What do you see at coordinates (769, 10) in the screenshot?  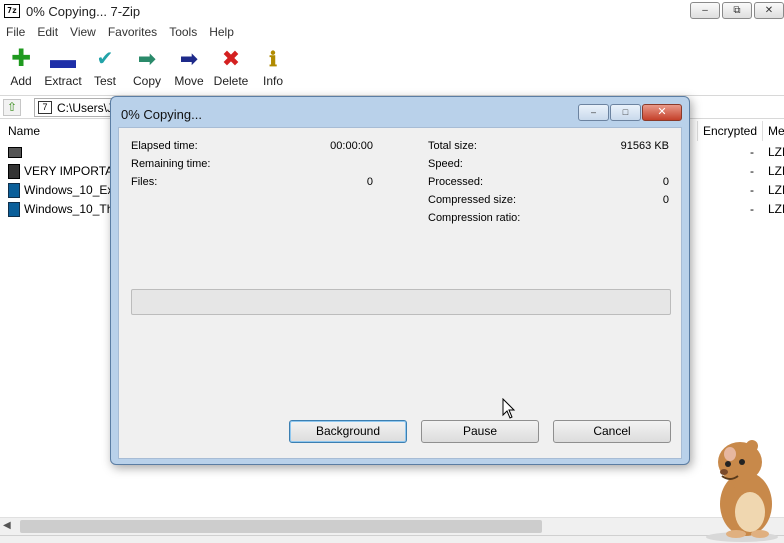 I see `close-button: ✕` at bounding box center [769, 10].